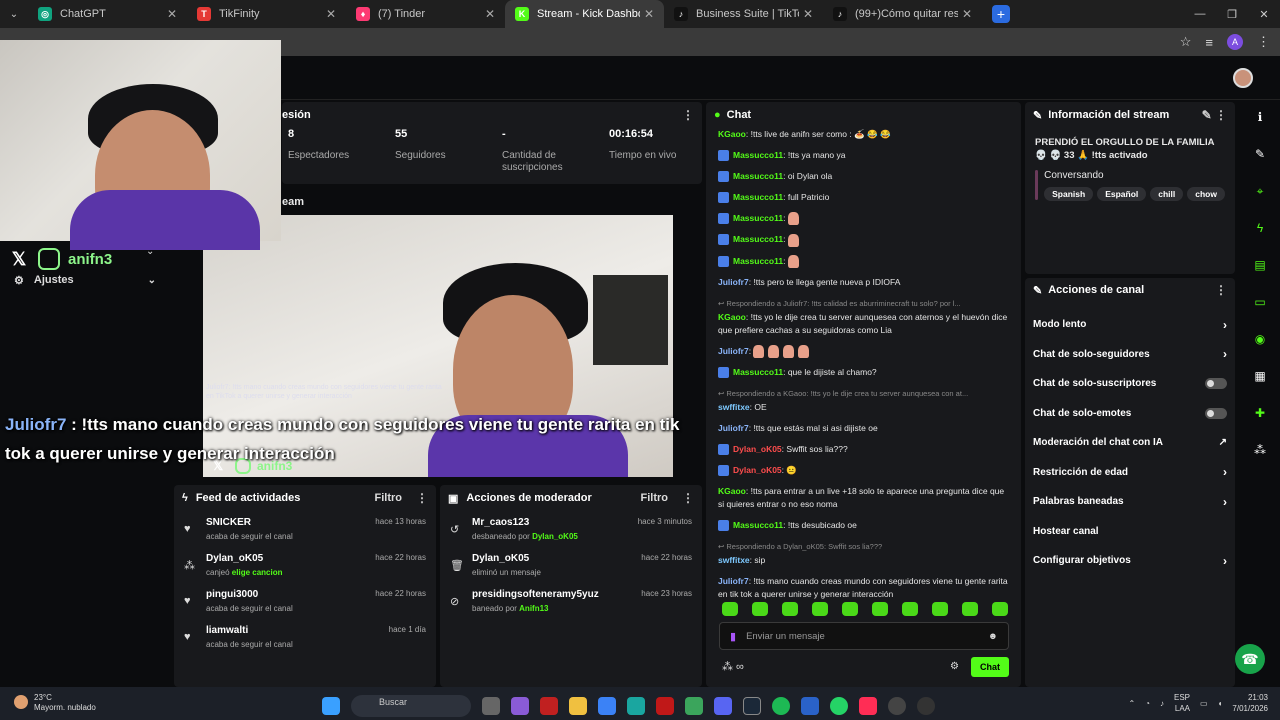 This screenshot has height=720, width=1280. I want to click on channel-action-item: Configurar objetivos ›, so click(1130, 561).